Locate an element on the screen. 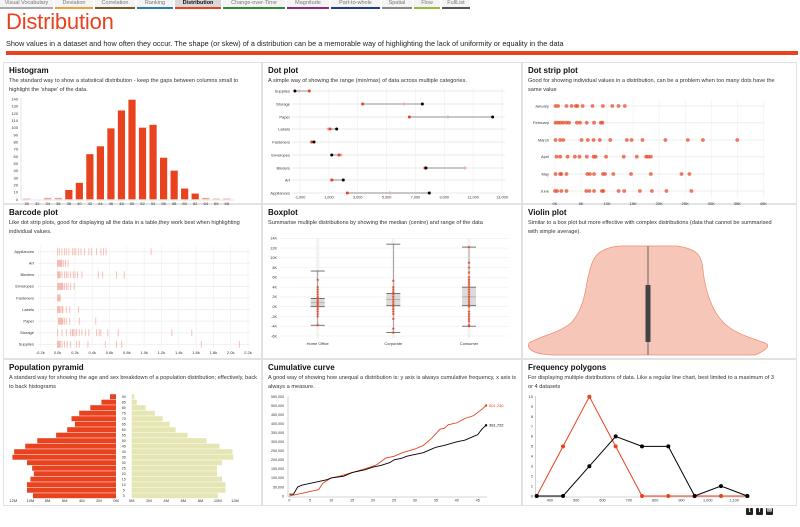 This screenshot has width=800, height=527. y-tick-label: 550,000 is located at coordinates (277, 397).